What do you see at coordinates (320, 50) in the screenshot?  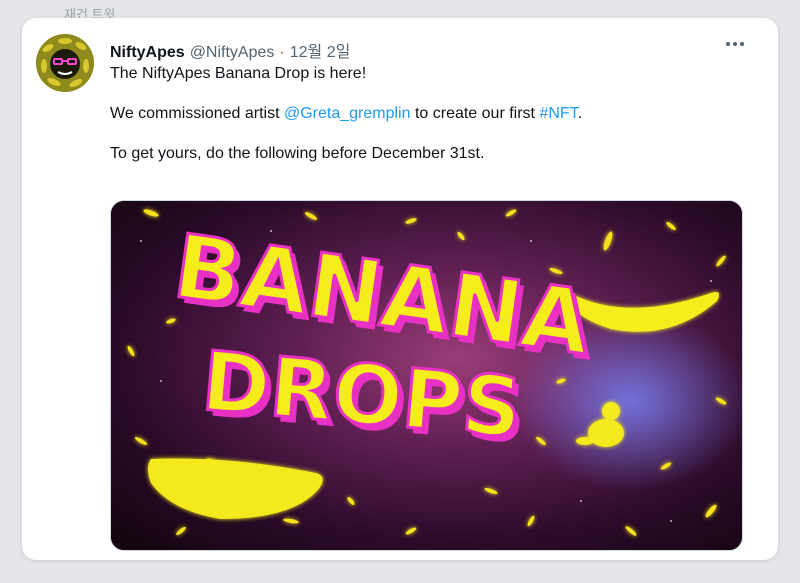 I see `tweet-date: 12월 2일` at bounding box center [320, 50].